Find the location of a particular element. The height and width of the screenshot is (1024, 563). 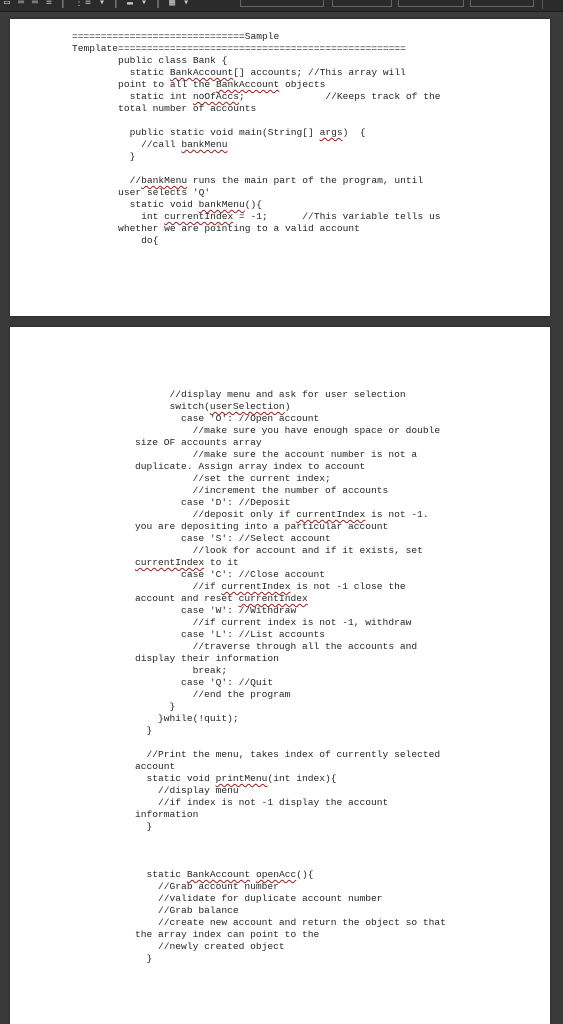

code-line: //if current index is not -1, withdraw is located at coordinates (273, 622).